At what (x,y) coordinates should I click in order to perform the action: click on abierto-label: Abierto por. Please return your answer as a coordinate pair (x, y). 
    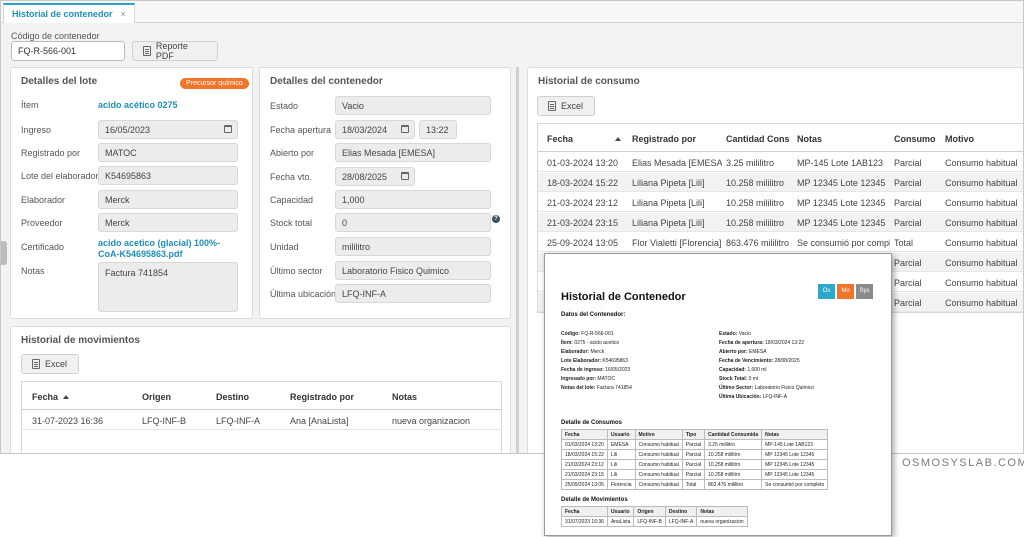
    Looking at the image, I should click on (292, 153).